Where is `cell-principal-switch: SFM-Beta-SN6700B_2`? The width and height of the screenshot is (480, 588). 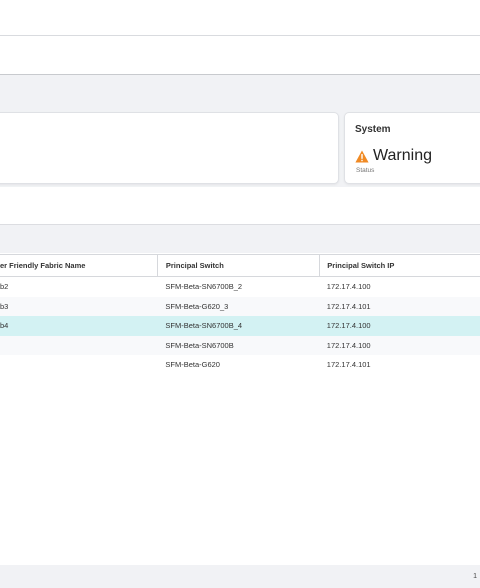 cell-principal-switch: SFM-Beta-SN6700B_2 is located at coordinates (204, 287).